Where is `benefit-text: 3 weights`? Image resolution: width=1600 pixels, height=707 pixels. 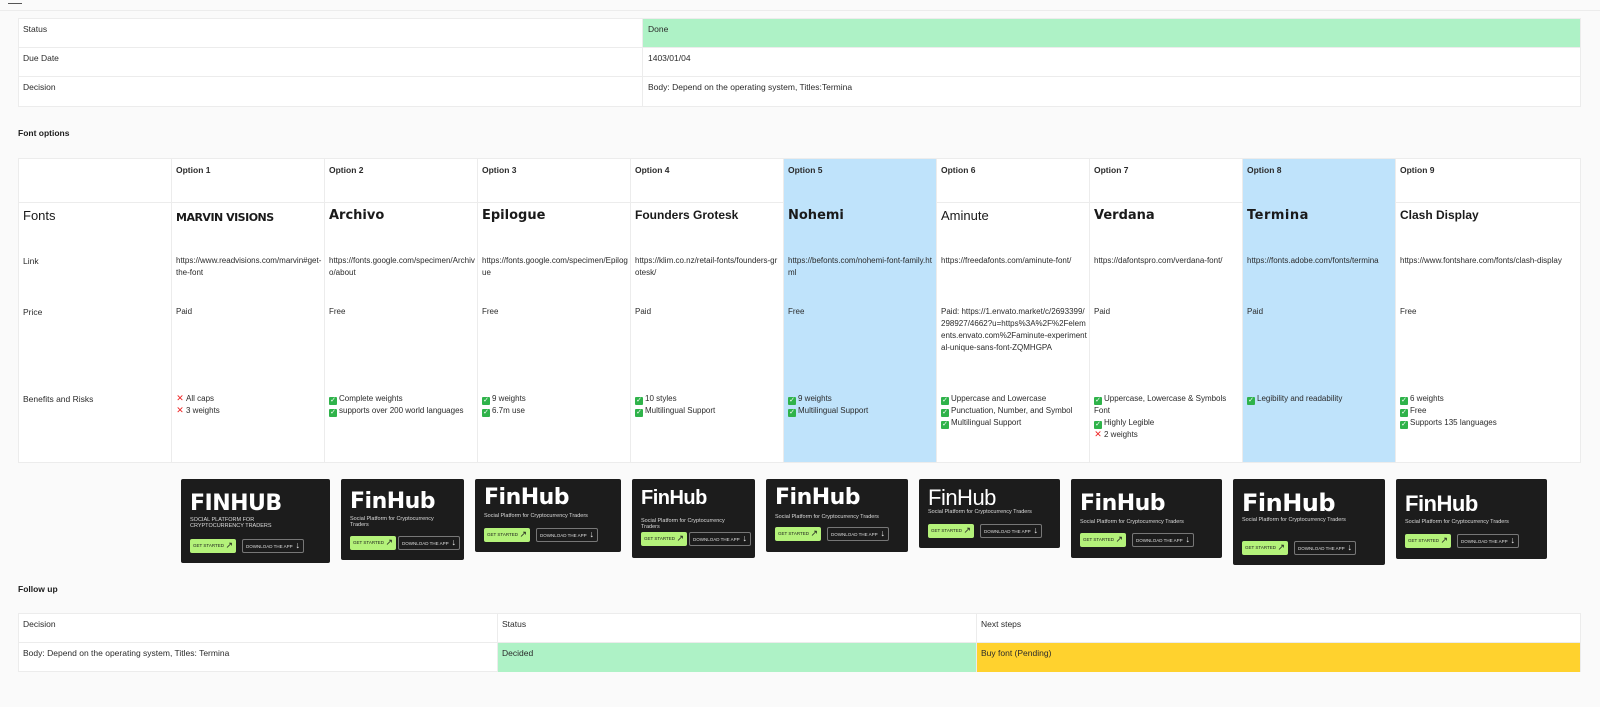 benefit-text: 3 weights is located at coordinates (203, 410).